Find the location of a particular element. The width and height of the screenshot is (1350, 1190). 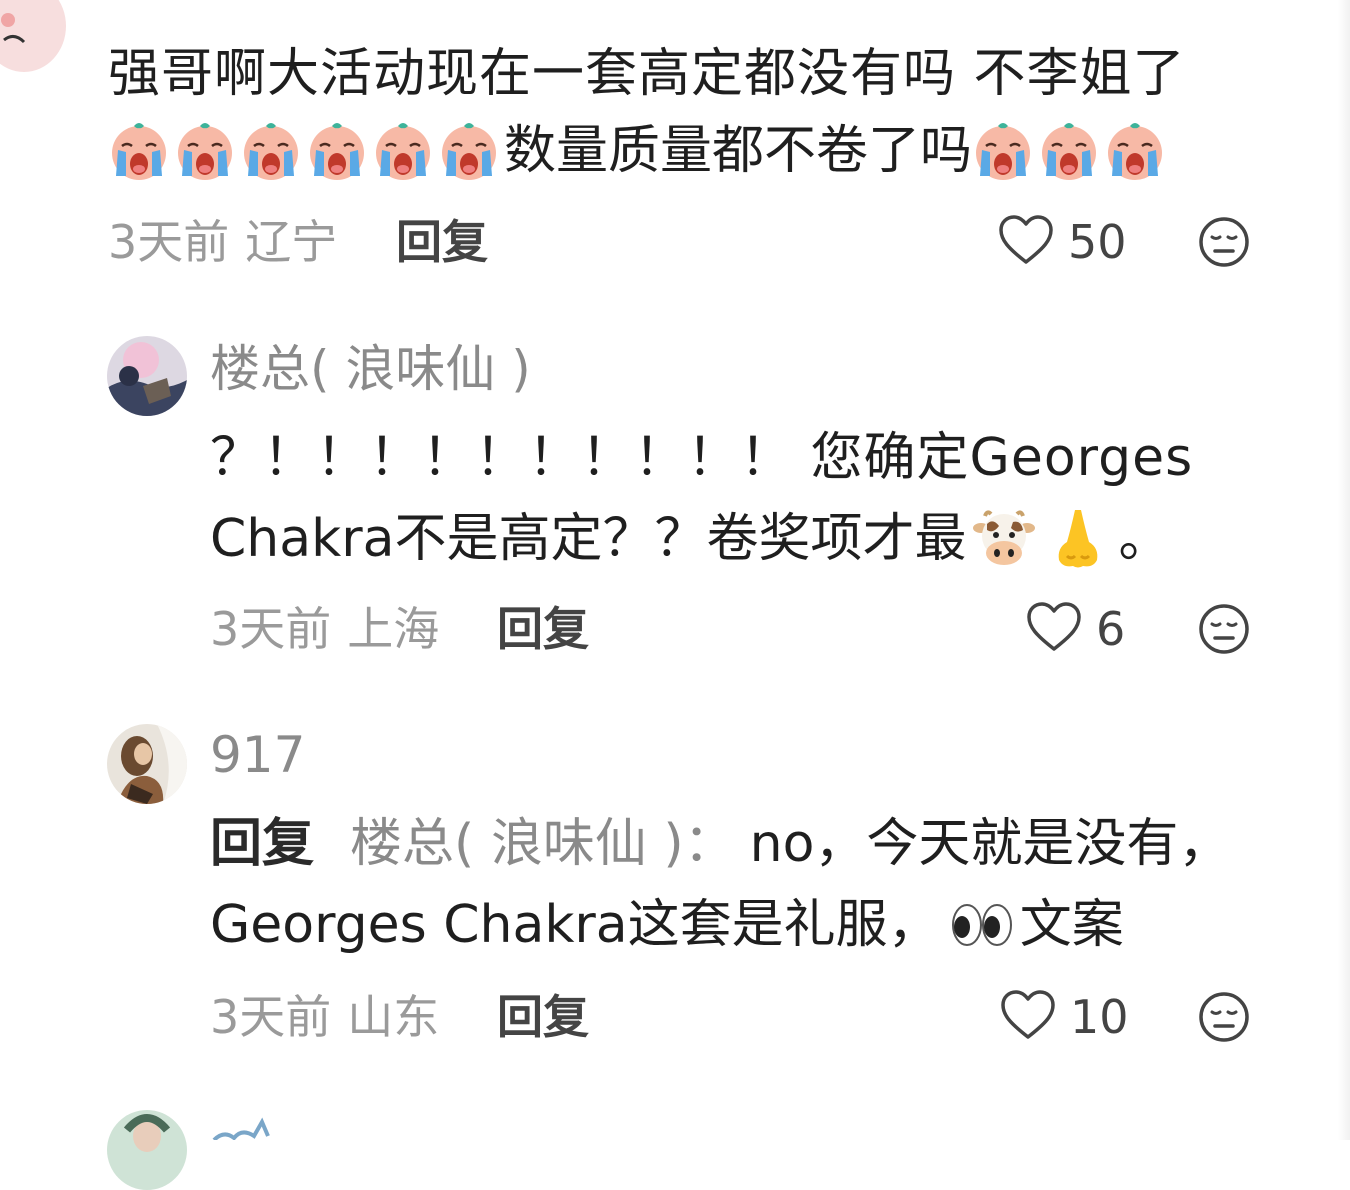

comment-location: 上海 is located at coordinates (393, 629).